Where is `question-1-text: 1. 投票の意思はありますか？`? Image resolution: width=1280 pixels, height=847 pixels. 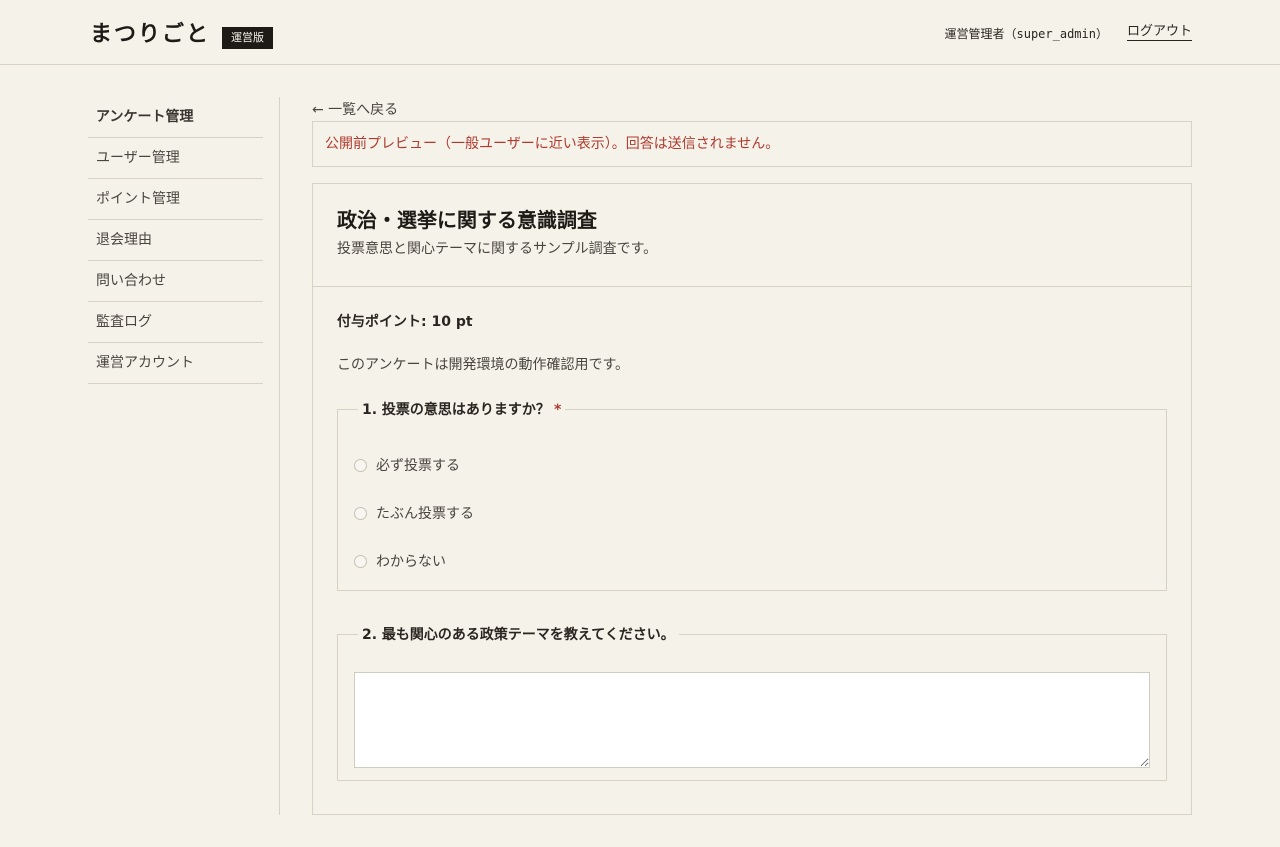
question-1-text: 1. 投票の意思はありますか？ is located at coordinates (456, 410).